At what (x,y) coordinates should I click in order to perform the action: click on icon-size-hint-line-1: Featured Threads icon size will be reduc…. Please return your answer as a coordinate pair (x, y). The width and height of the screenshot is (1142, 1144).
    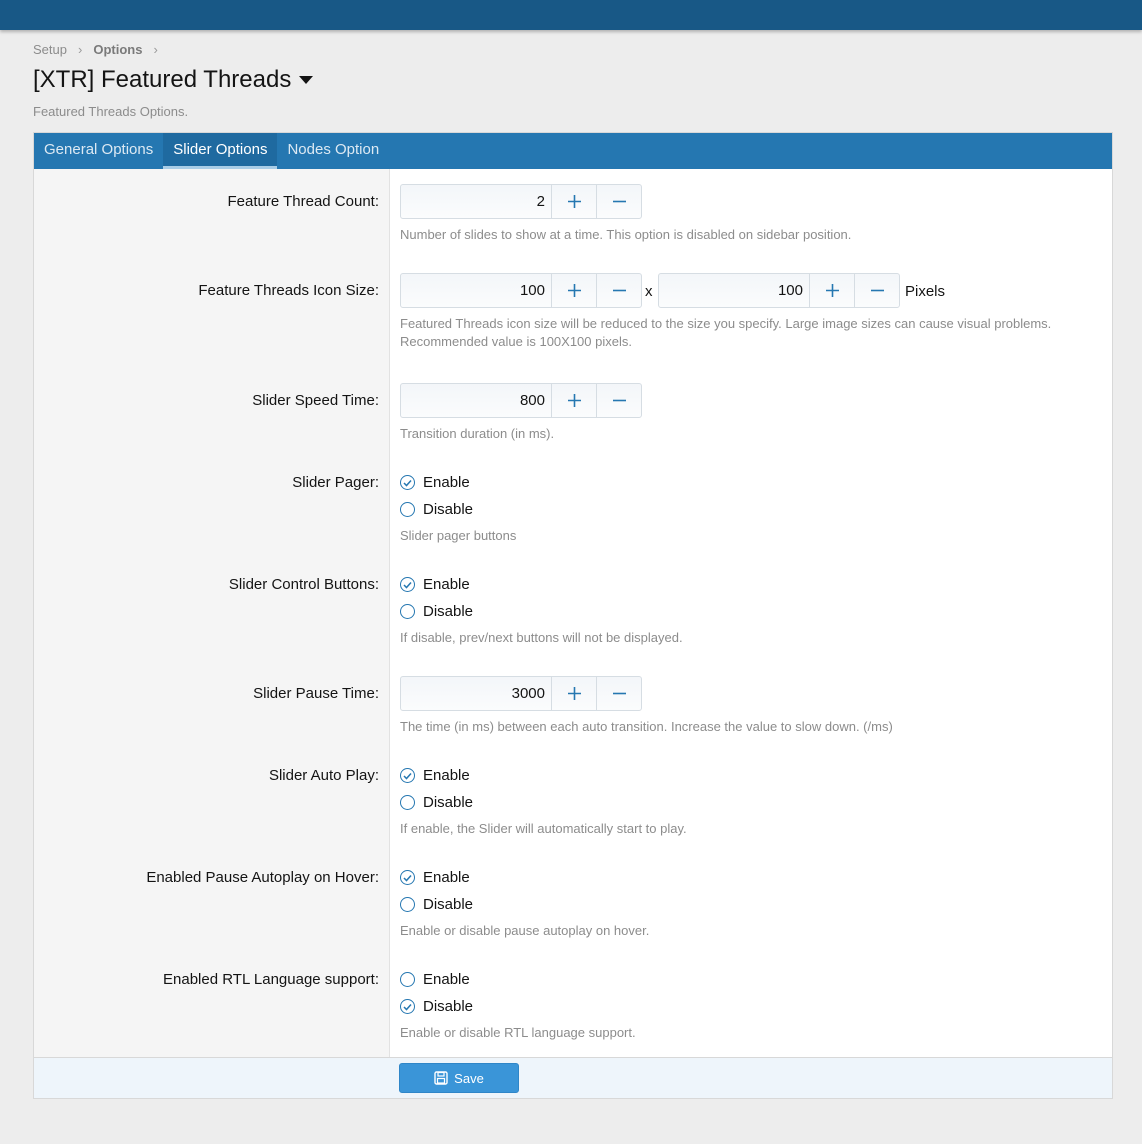
    Looking at the image, I should click on (726, 323).